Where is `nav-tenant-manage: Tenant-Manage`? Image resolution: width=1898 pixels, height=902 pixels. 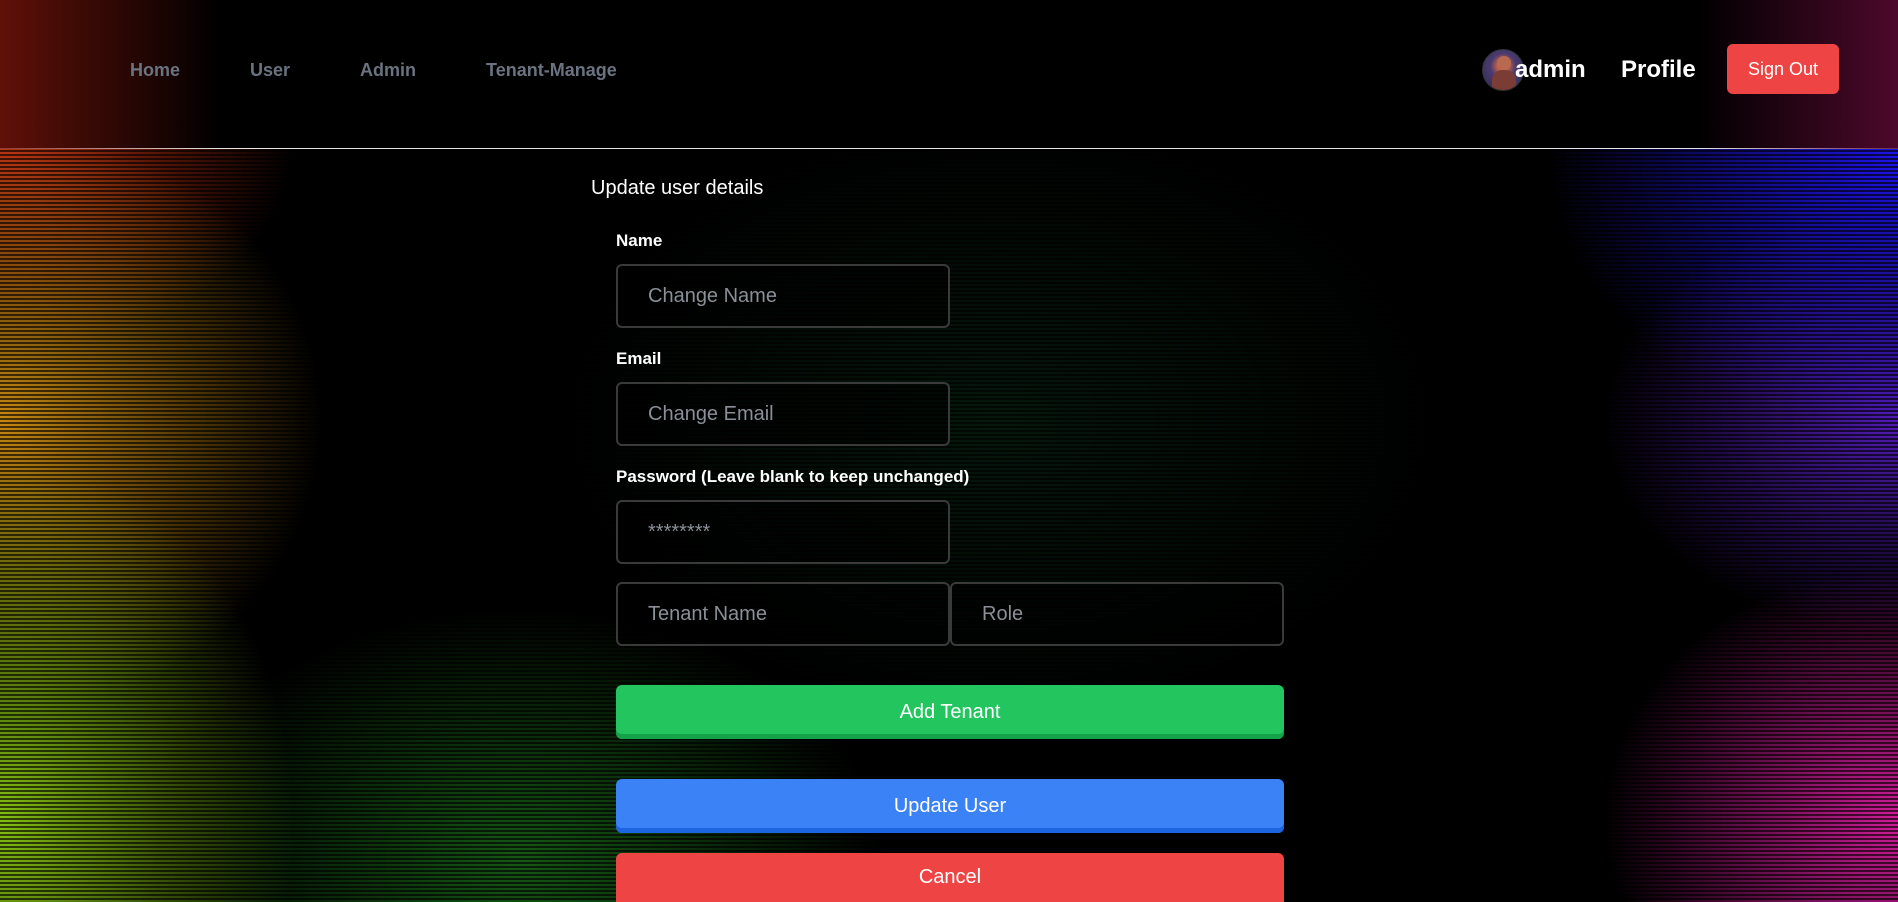 nav-tenant-manage: Tenant-Manage is located at coordinates (551, 70).